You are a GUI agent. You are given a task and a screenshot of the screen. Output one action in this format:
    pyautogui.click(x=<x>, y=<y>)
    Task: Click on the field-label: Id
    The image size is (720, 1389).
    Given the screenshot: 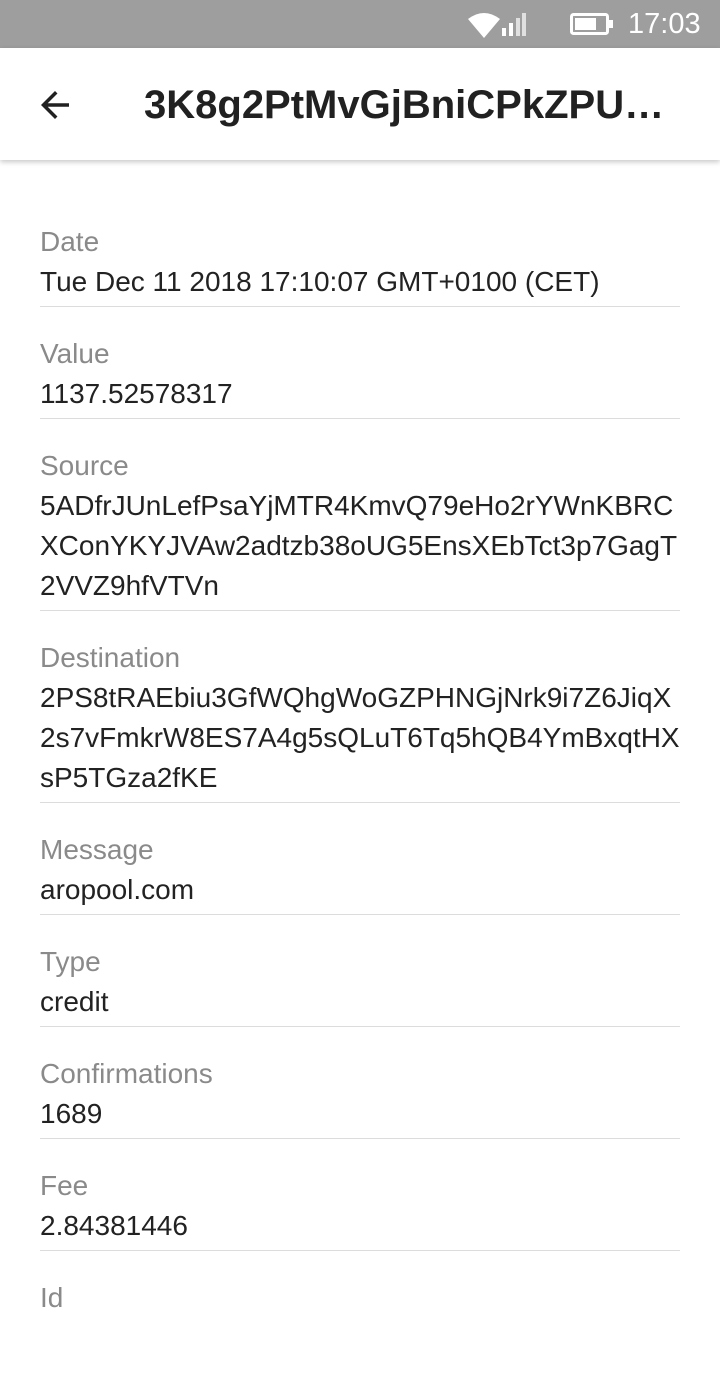 What is the action you would take?
    pyautogui.click(x=52, y=1297)
    